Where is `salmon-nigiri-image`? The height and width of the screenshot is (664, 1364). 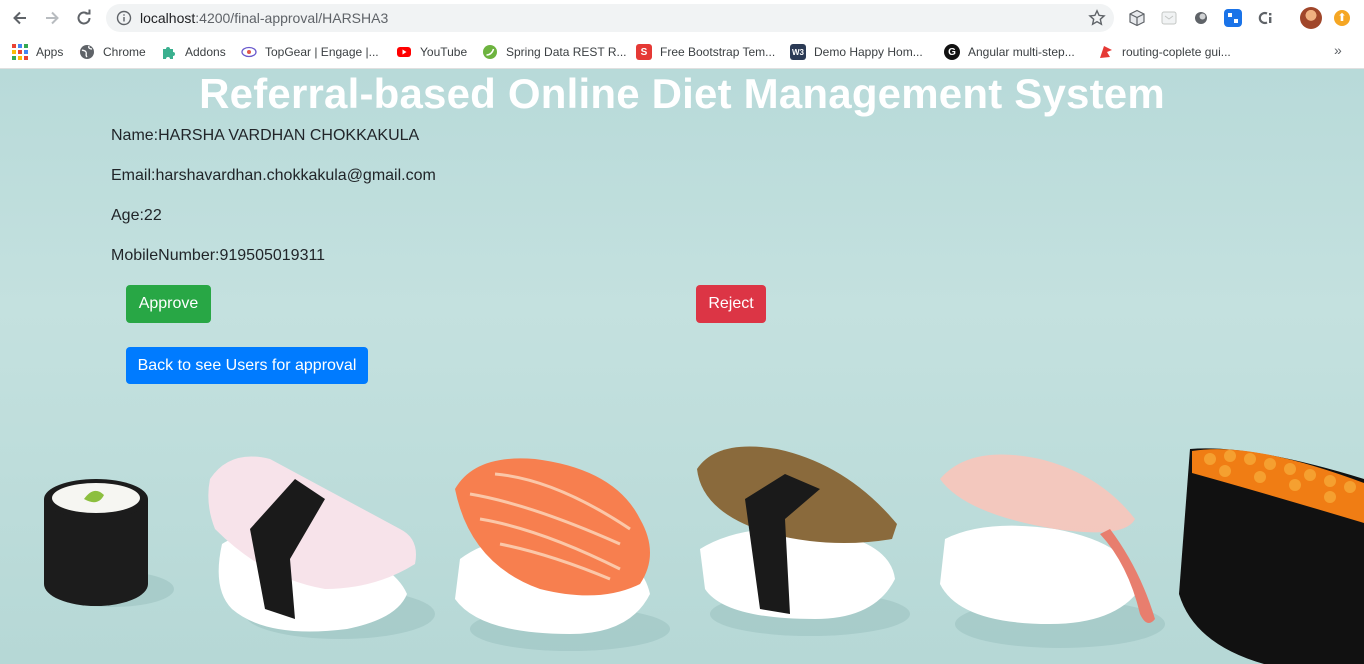
salmon-nigiri-image is located at coordinates (562, 554).